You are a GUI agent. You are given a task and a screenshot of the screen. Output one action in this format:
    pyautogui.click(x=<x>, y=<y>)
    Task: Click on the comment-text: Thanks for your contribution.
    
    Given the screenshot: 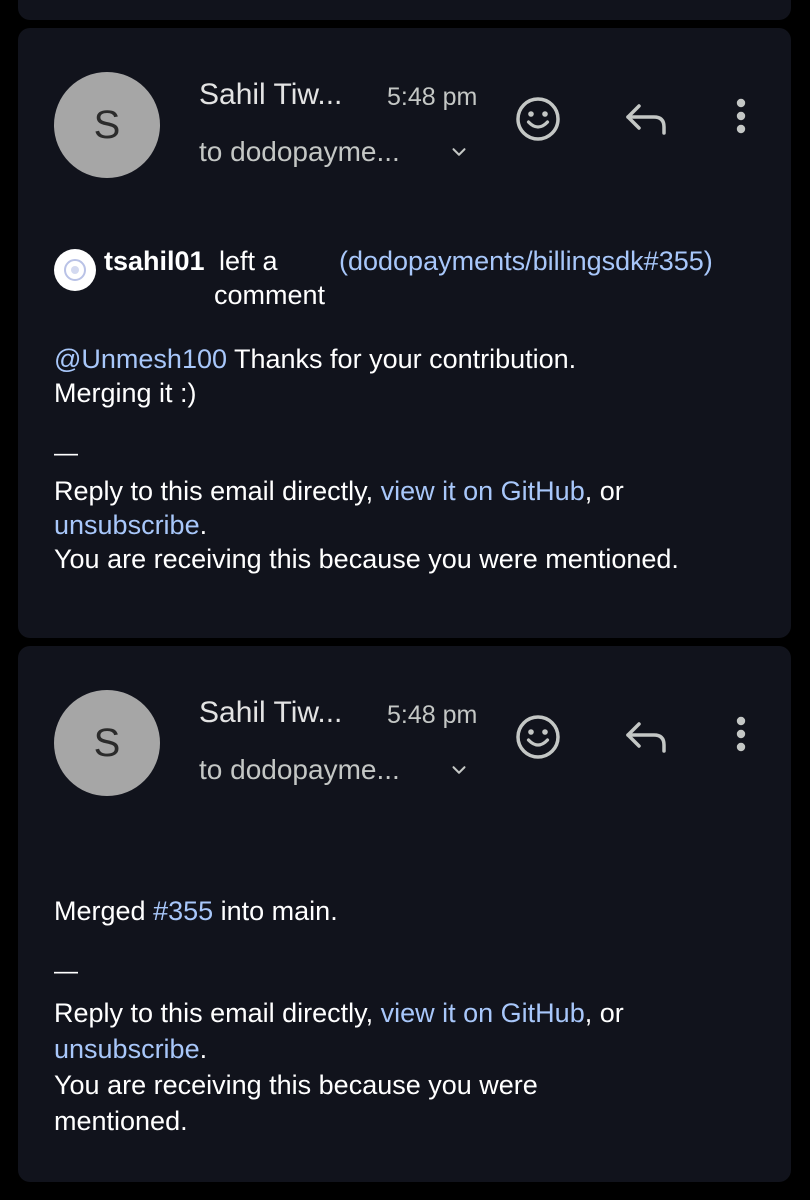 What is the action you would take?
    pyautogui.click(x=402, y=359)
    